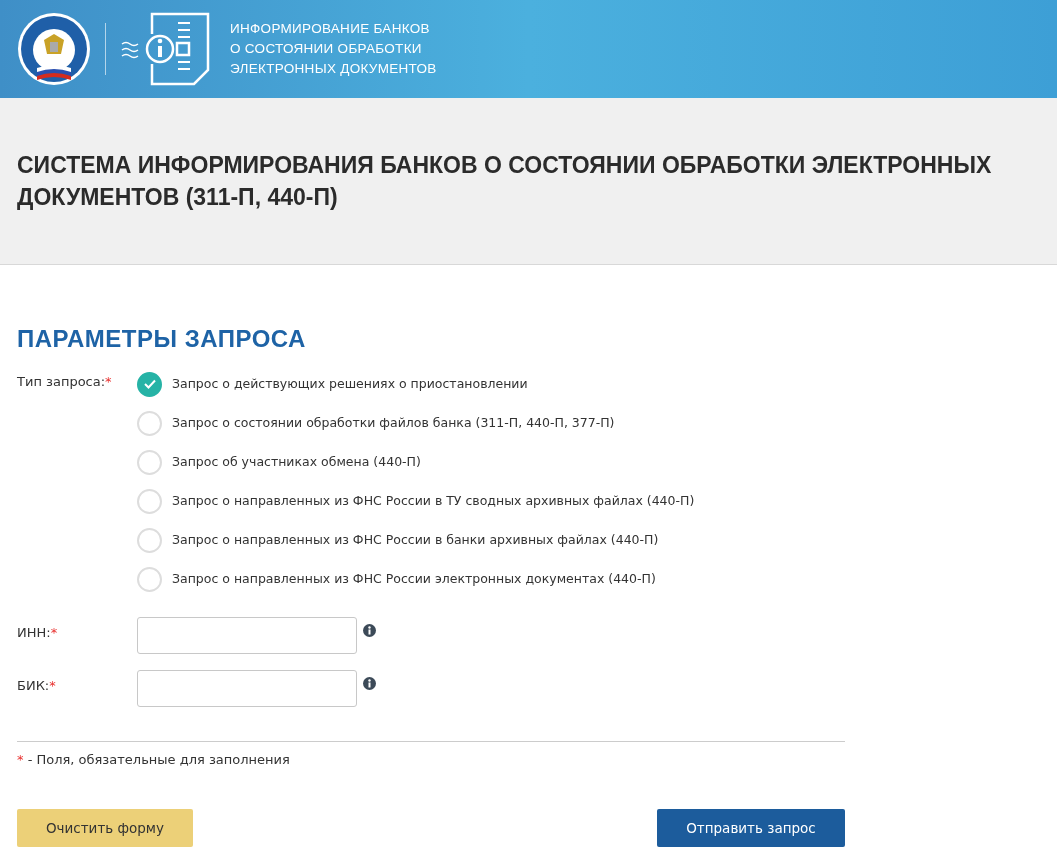 This screenshot has height=862, width=1057. What do you see at coordinates (166, 49) in the screenshot?
I see `document-info-icon` at bounding box center [166, 49].